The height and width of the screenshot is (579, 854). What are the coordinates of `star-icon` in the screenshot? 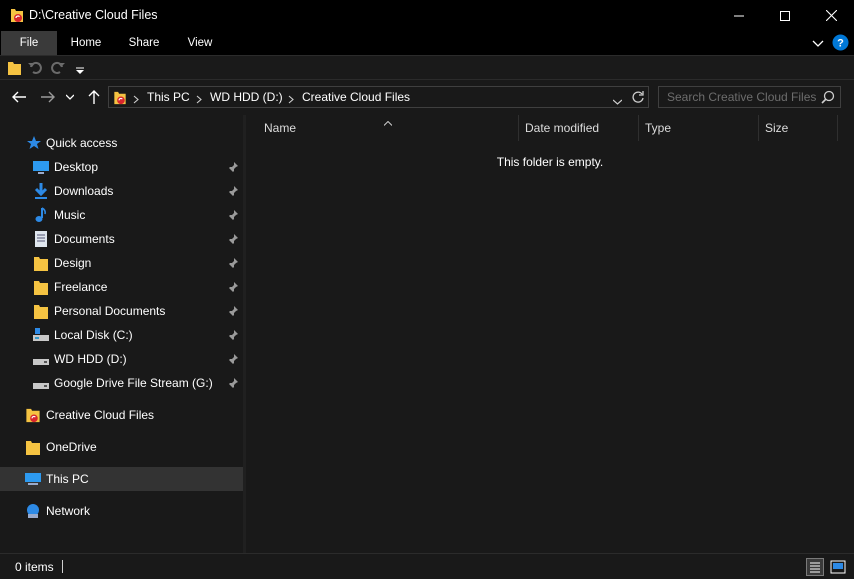 It's located at (34, 143).